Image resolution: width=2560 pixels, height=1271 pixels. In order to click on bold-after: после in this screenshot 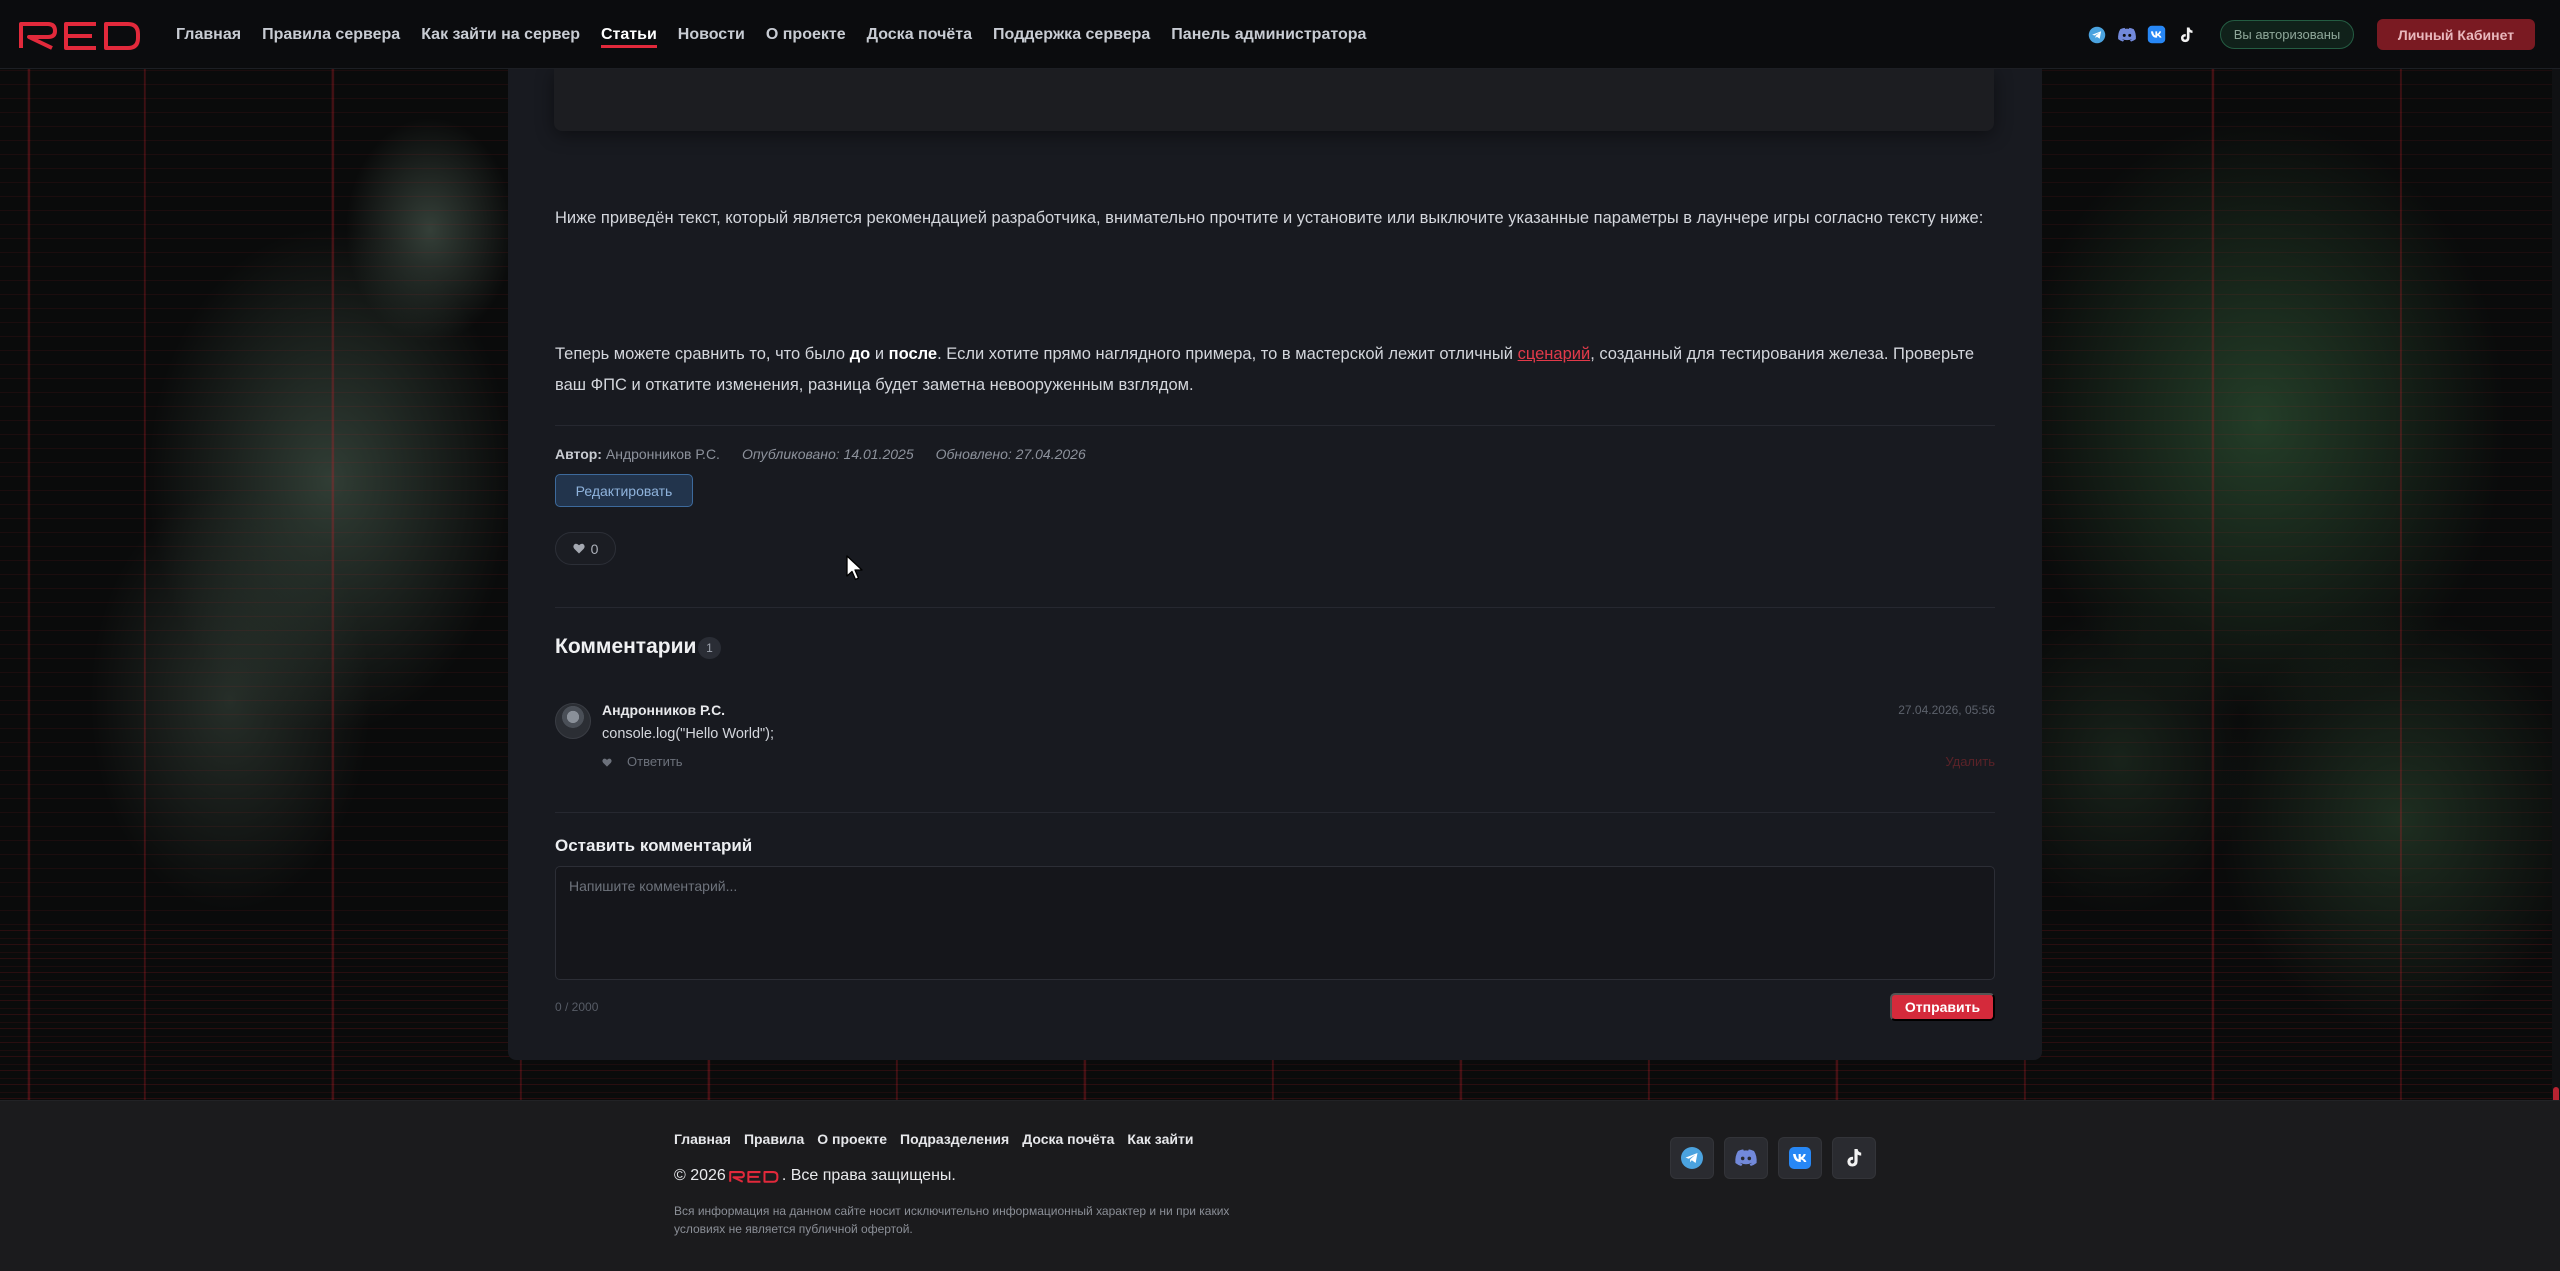, I will do `click(913, 354)`.